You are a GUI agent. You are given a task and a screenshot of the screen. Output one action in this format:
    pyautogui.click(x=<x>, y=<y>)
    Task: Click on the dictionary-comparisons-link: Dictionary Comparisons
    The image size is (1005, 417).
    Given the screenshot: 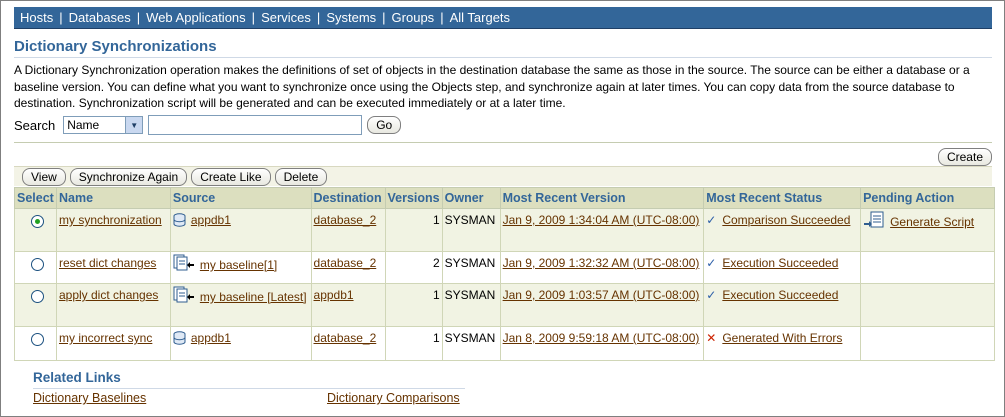 What is the action you would take?
    pyautogui.click(x=393, y=398)
    